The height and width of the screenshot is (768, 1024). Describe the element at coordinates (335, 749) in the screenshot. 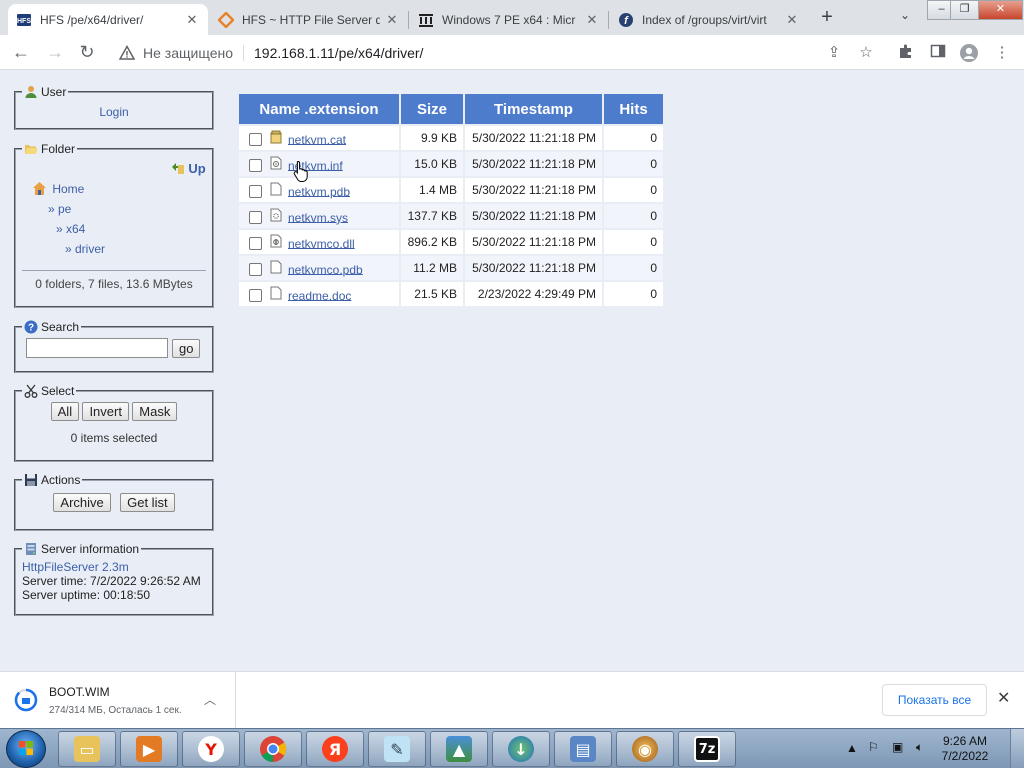

I see `taskbar-yandex: Я` at that location.